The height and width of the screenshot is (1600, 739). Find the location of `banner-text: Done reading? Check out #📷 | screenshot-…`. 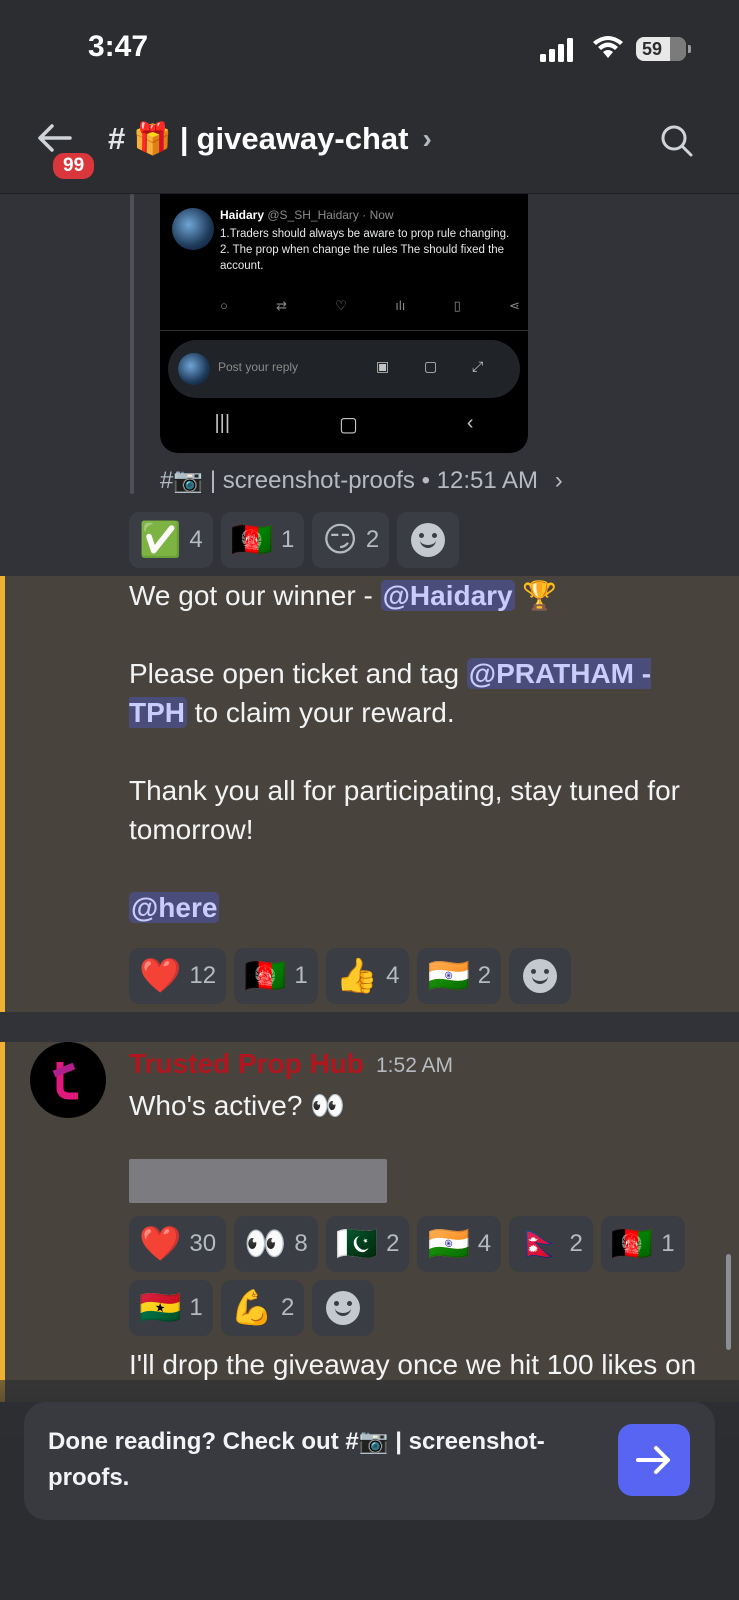

banner-text: Done reading? Check out #📷 | screenshot-… is located at coordinates (296, 1459).